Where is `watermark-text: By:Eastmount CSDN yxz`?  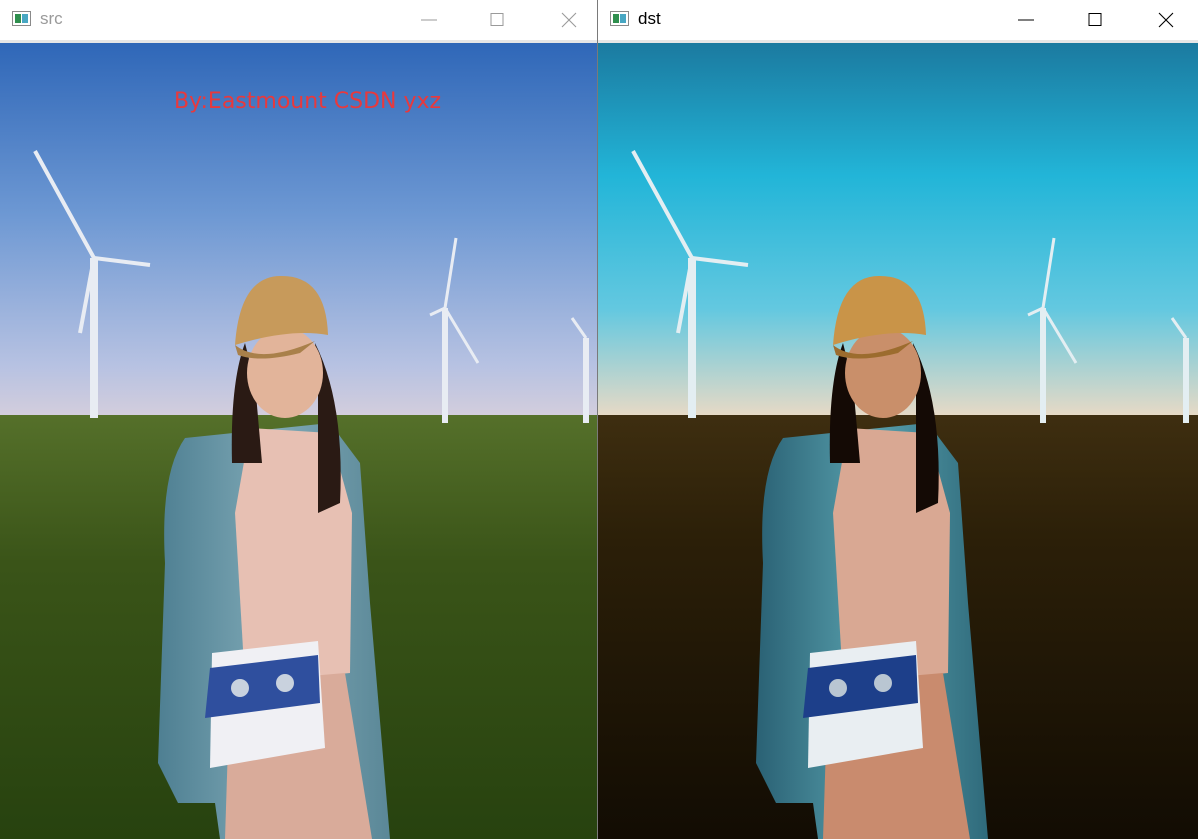
watermark-text: By:Eastmount CSDN yxz is located at coordinates (308, 101).